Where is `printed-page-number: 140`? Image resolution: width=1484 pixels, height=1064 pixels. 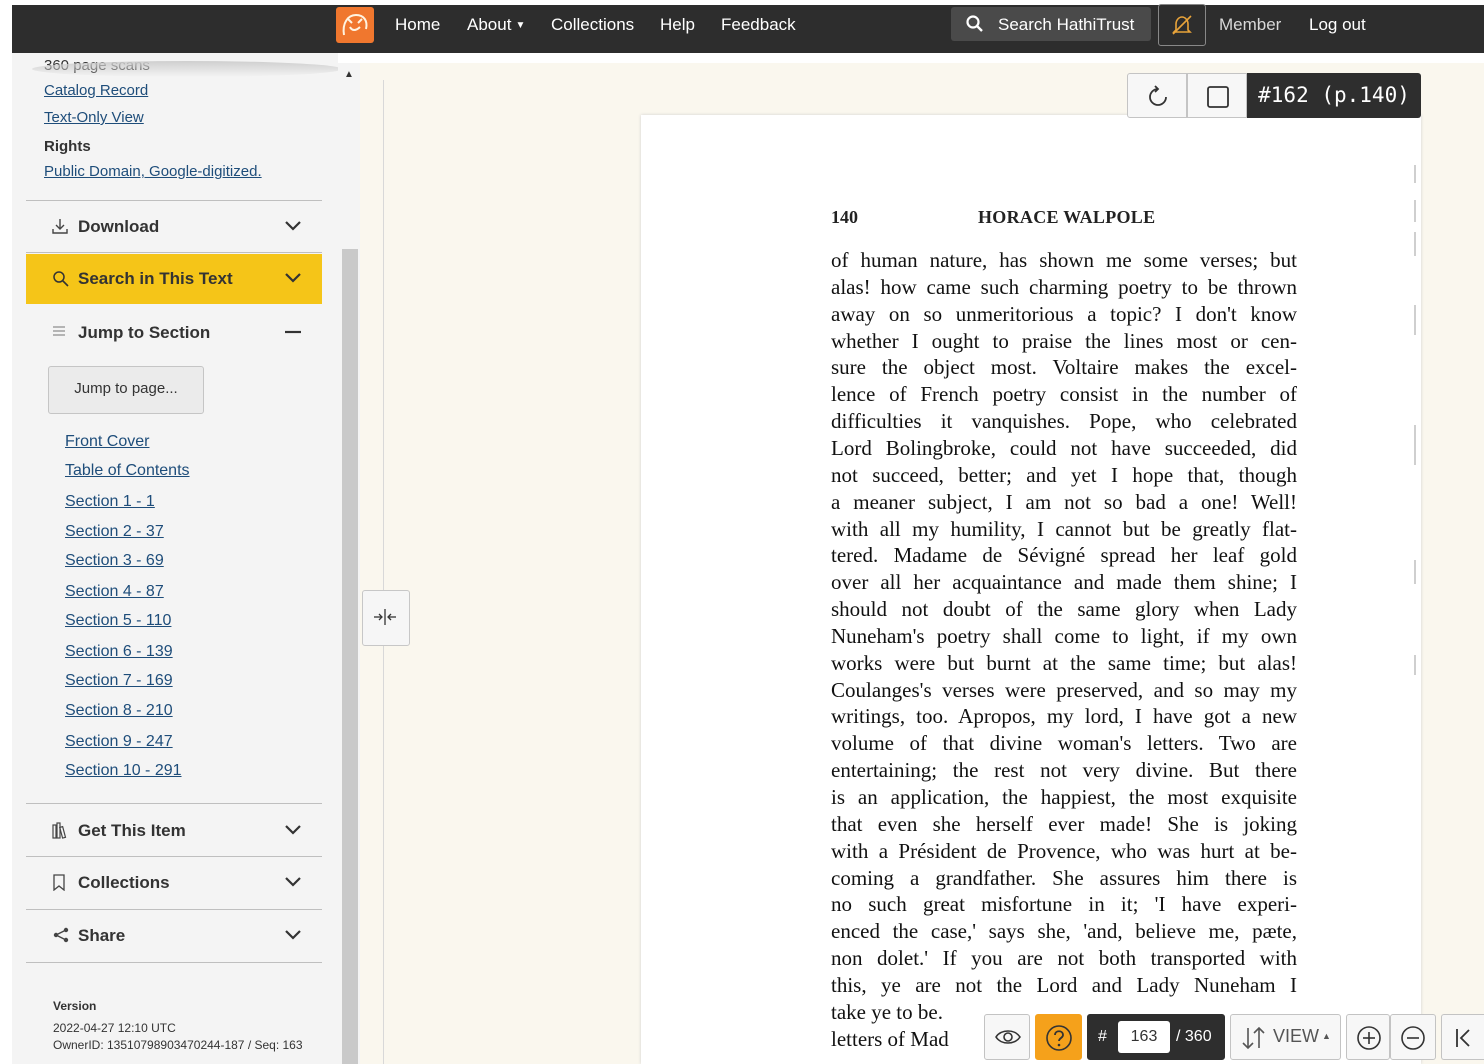
printed-page-number: 140 is located at coordinates (844, 217).